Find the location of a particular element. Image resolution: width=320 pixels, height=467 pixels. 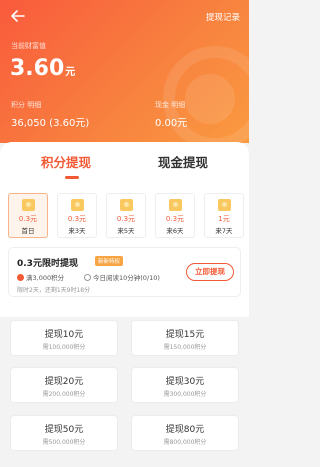

withdraw-option-30: 提现30元 需300,000积分 is located at coordinates (185, 385).